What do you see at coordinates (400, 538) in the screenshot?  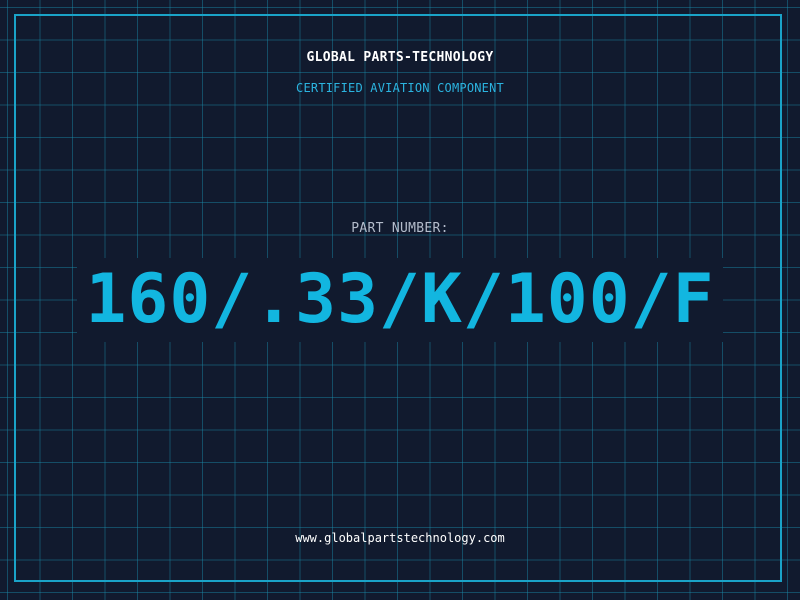 I see `website-url: www.globalpartstechnology.com` at bounding box center [400, 538].